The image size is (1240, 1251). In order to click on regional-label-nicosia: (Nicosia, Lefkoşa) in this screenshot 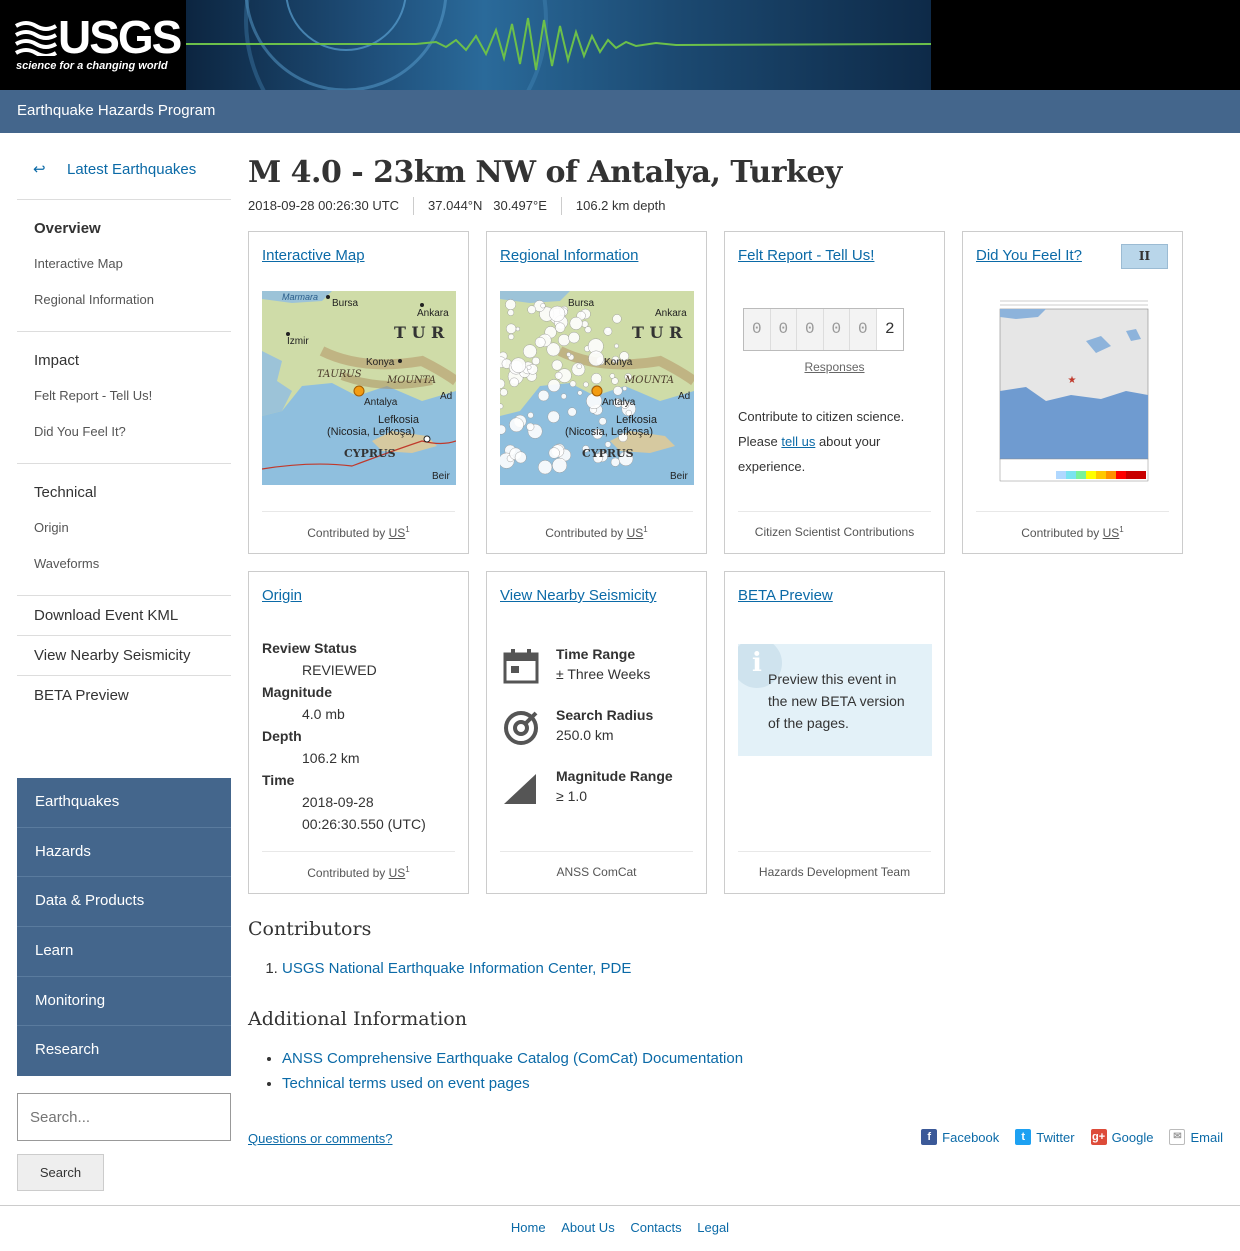, I will do `click(609, 432)`.